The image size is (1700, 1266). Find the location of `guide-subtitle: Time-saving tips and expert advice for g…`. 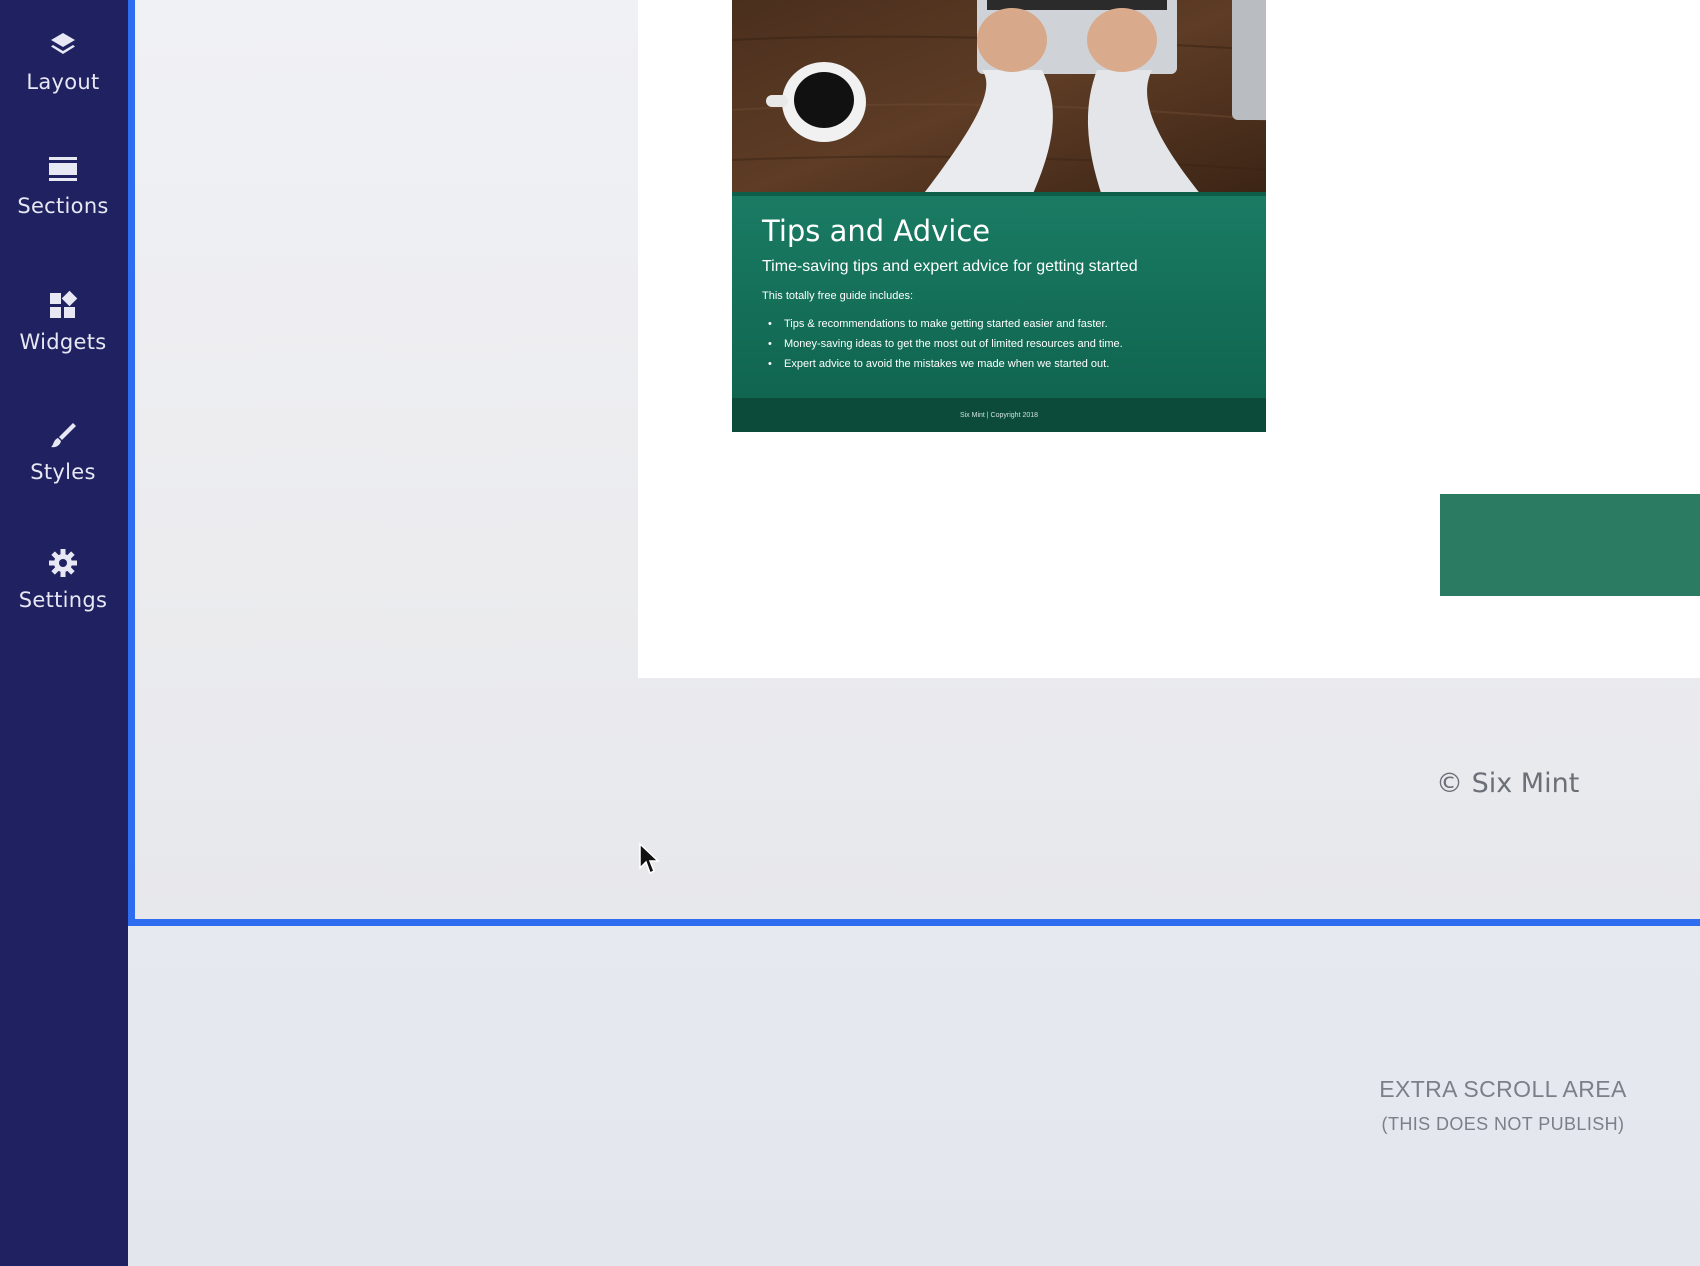

guide-subtitle: Time-saving tips and expert advice for g… is located at coordinates (950, 266).